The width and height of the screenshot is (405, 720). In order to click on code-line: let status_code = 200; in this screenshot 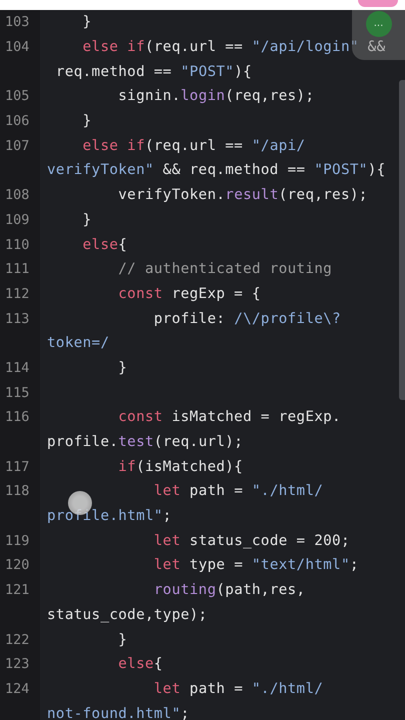, I will do `click(251, 541)`.